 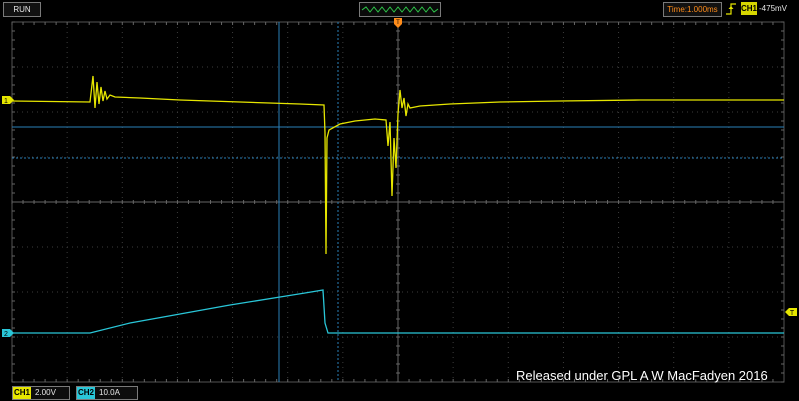 What do you see at coordinates (86, 393) in the screenshot?
I see `ch2-tag: CH2` at bounding box center [86, 393].